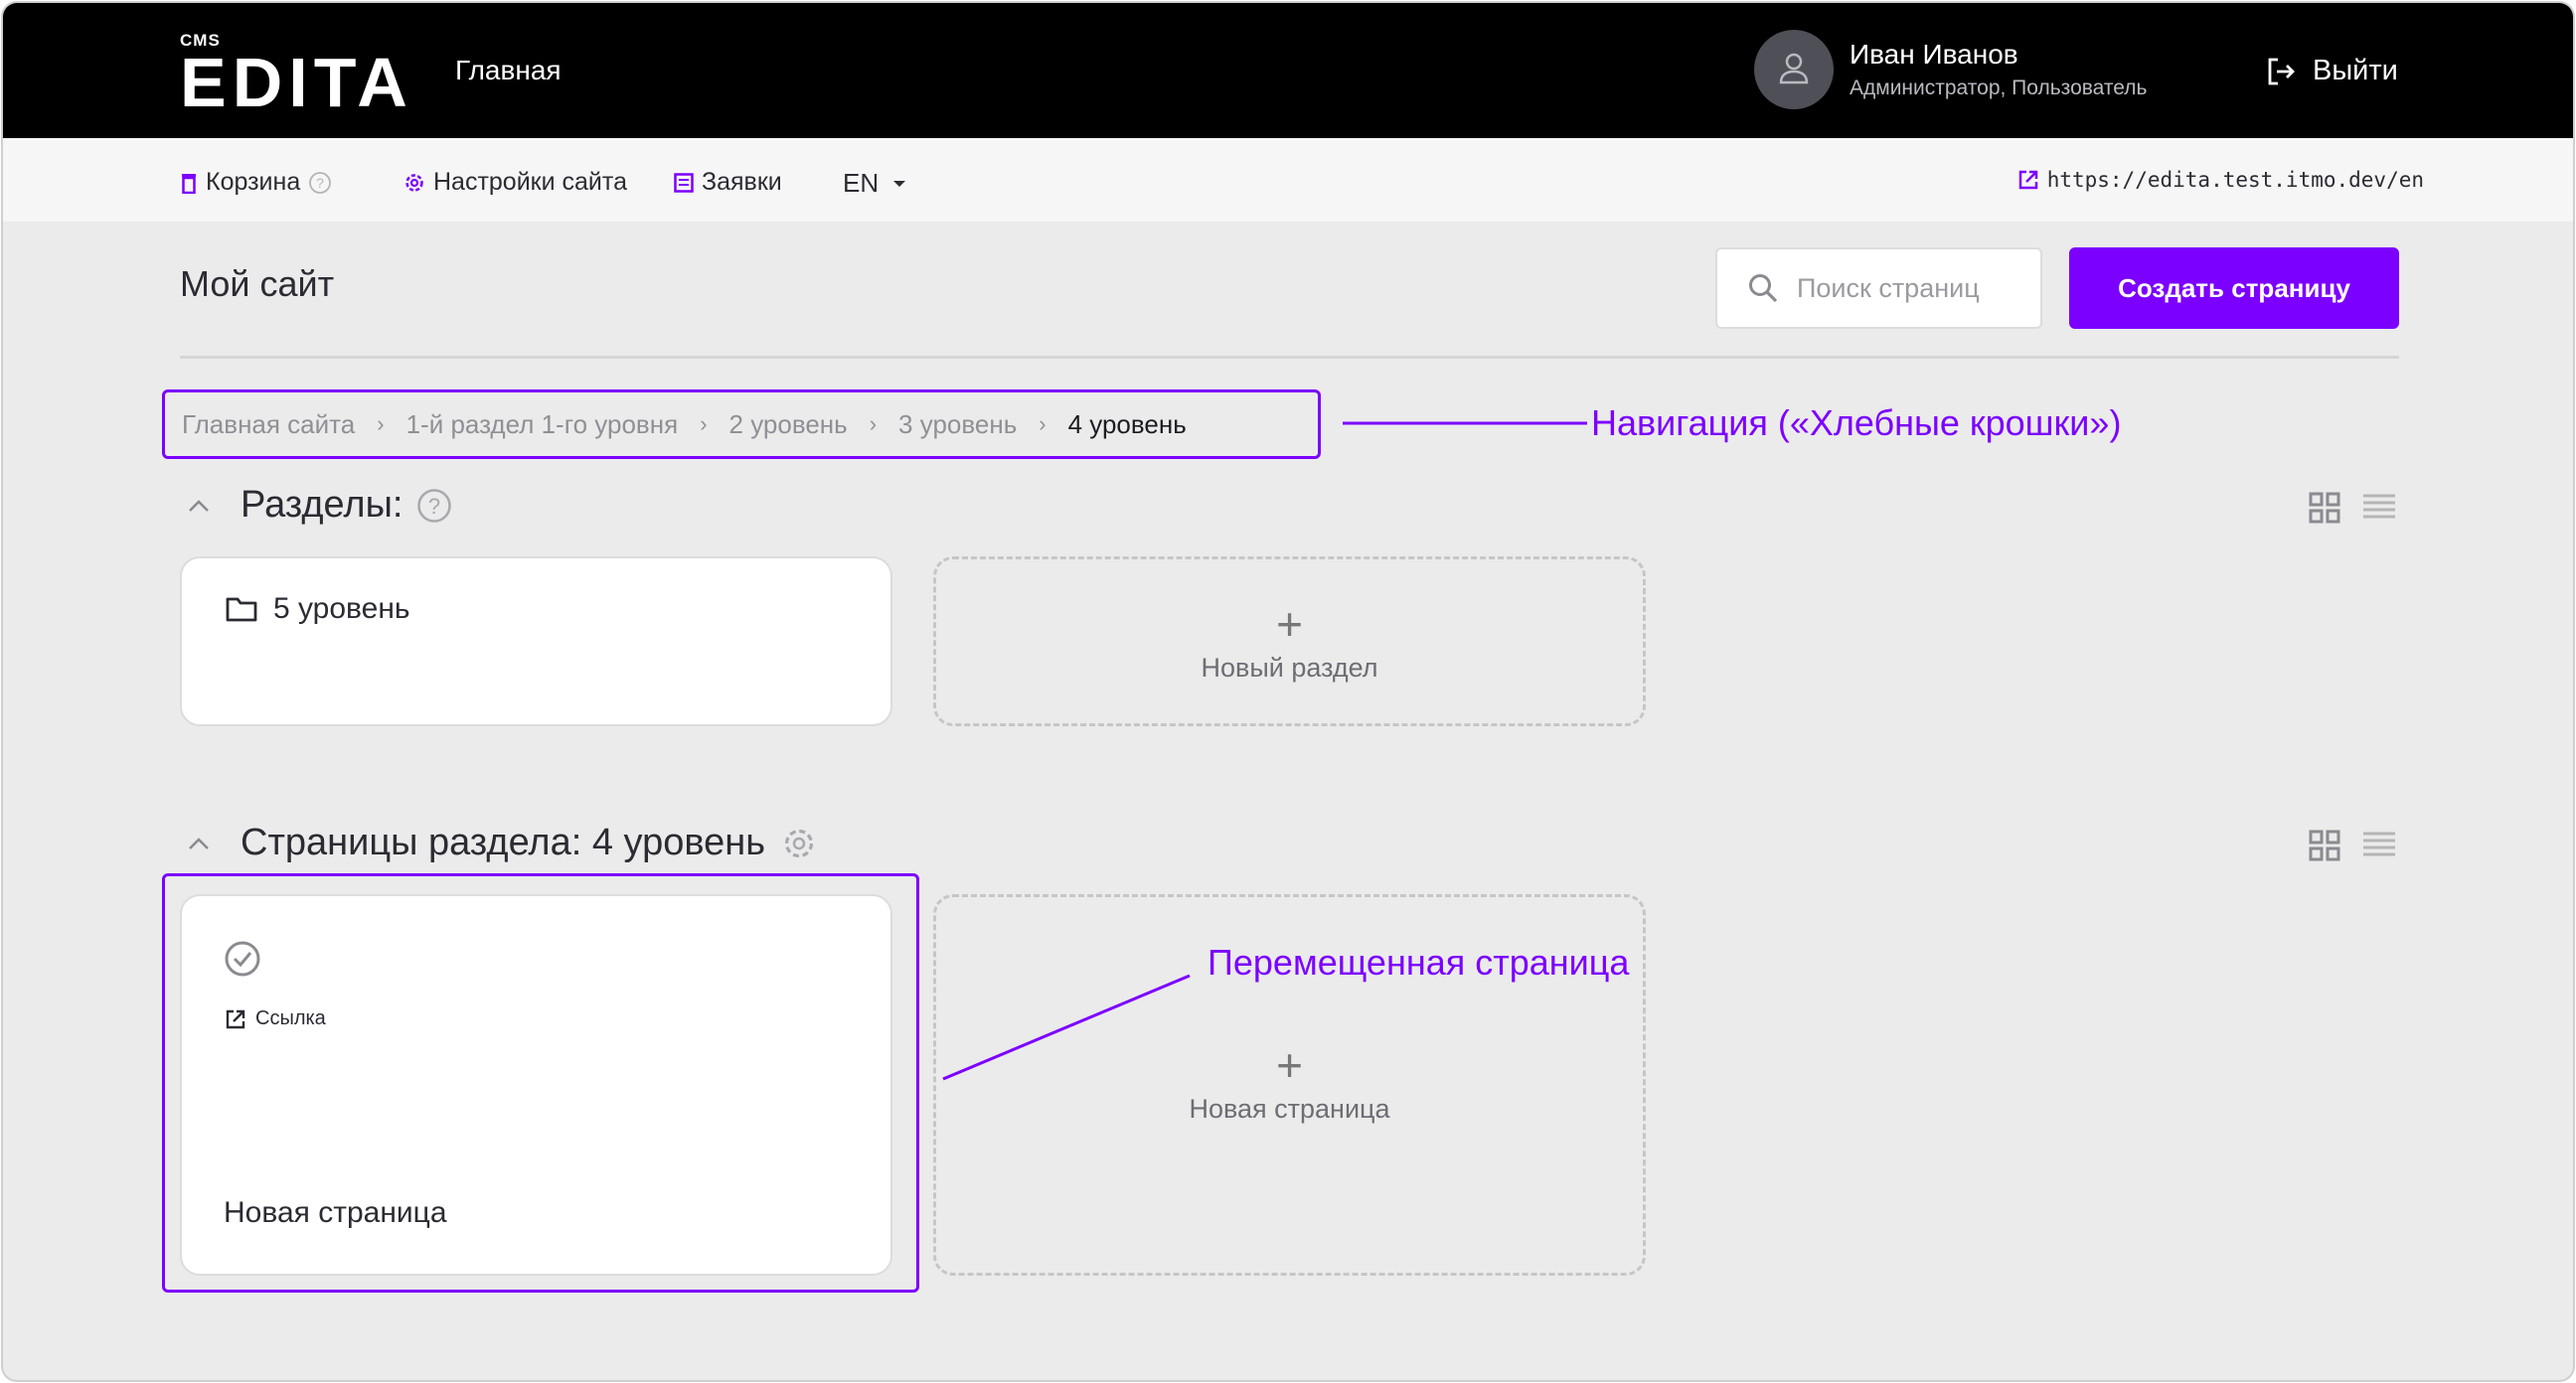 The height and width of the screenshot is (1383, 2576). What do you see at coordinates (2234, 288) in the screenshot?
I see `create-page-button: Создать страницу` at bounding box center [2234, 288].